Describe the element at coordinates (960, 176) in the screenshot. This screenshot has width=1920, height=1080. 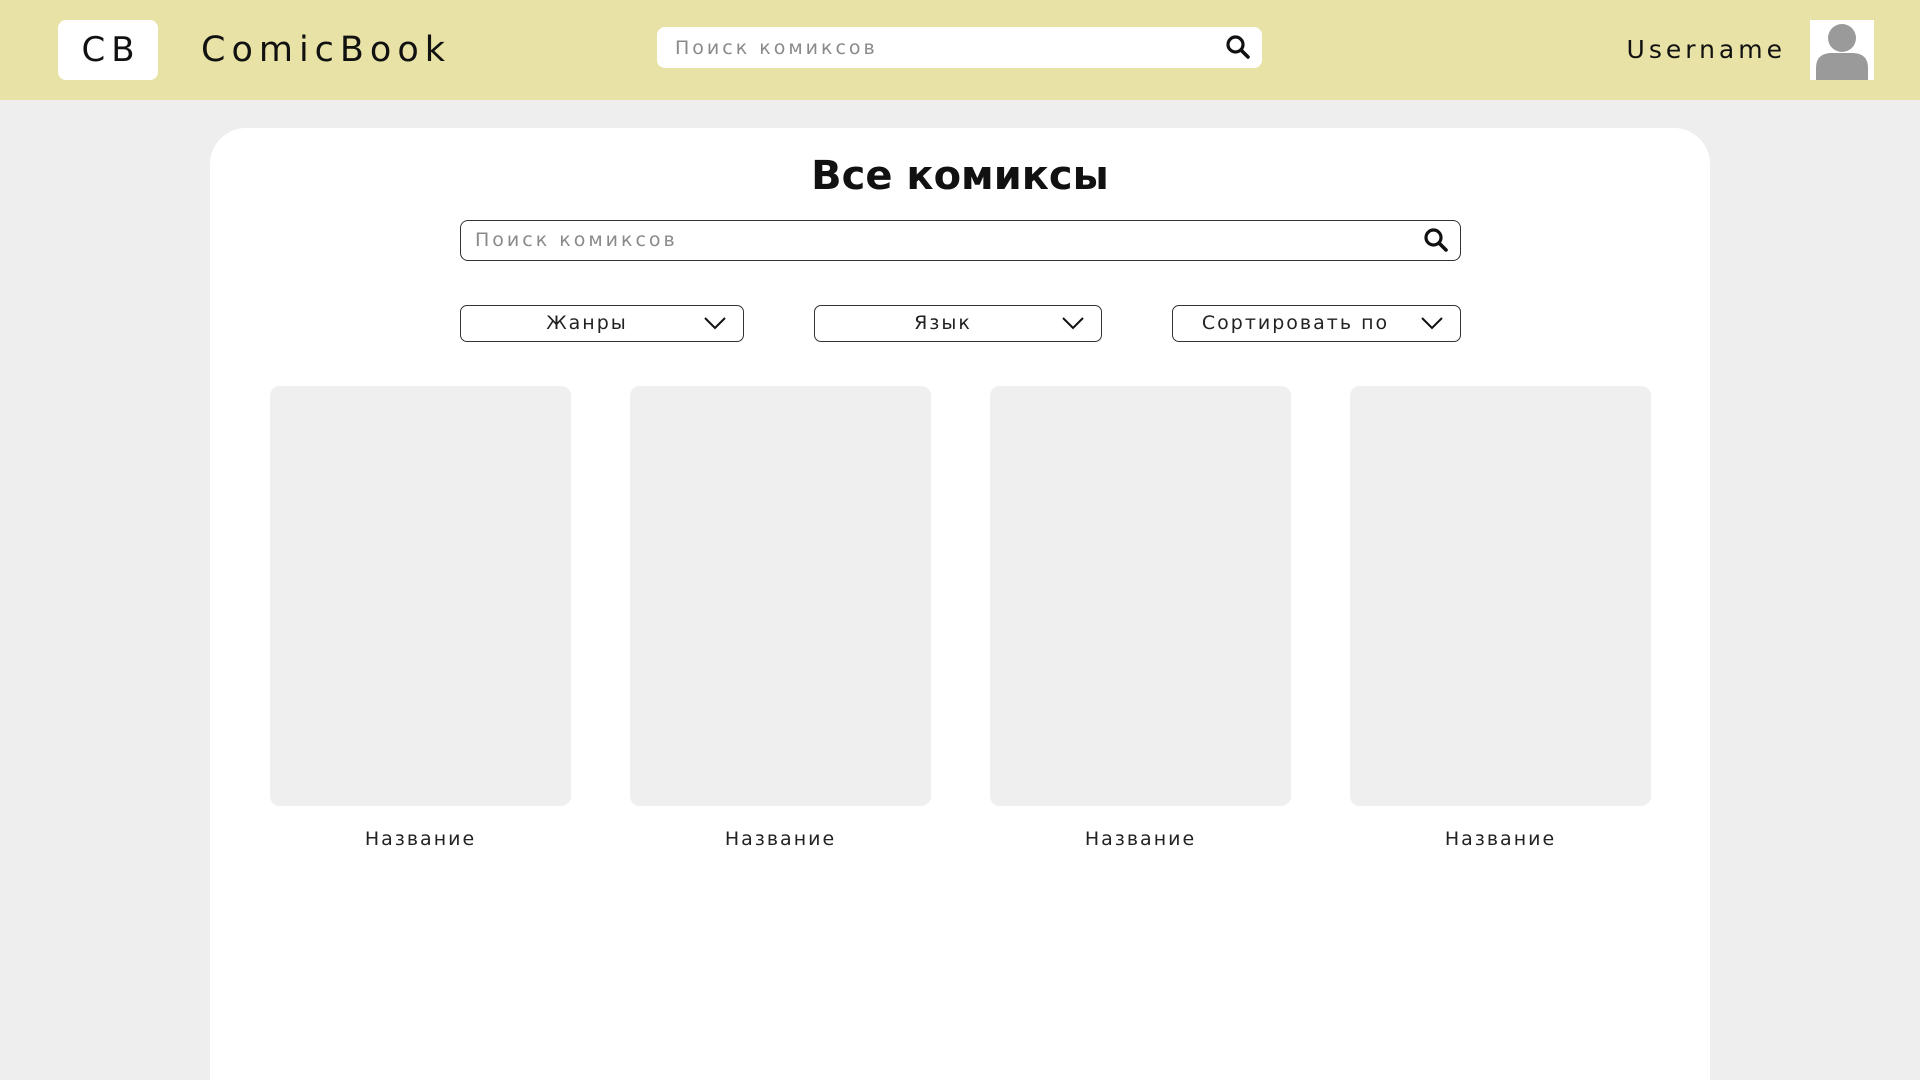
I see `page-title: Все комиксы` at that location.